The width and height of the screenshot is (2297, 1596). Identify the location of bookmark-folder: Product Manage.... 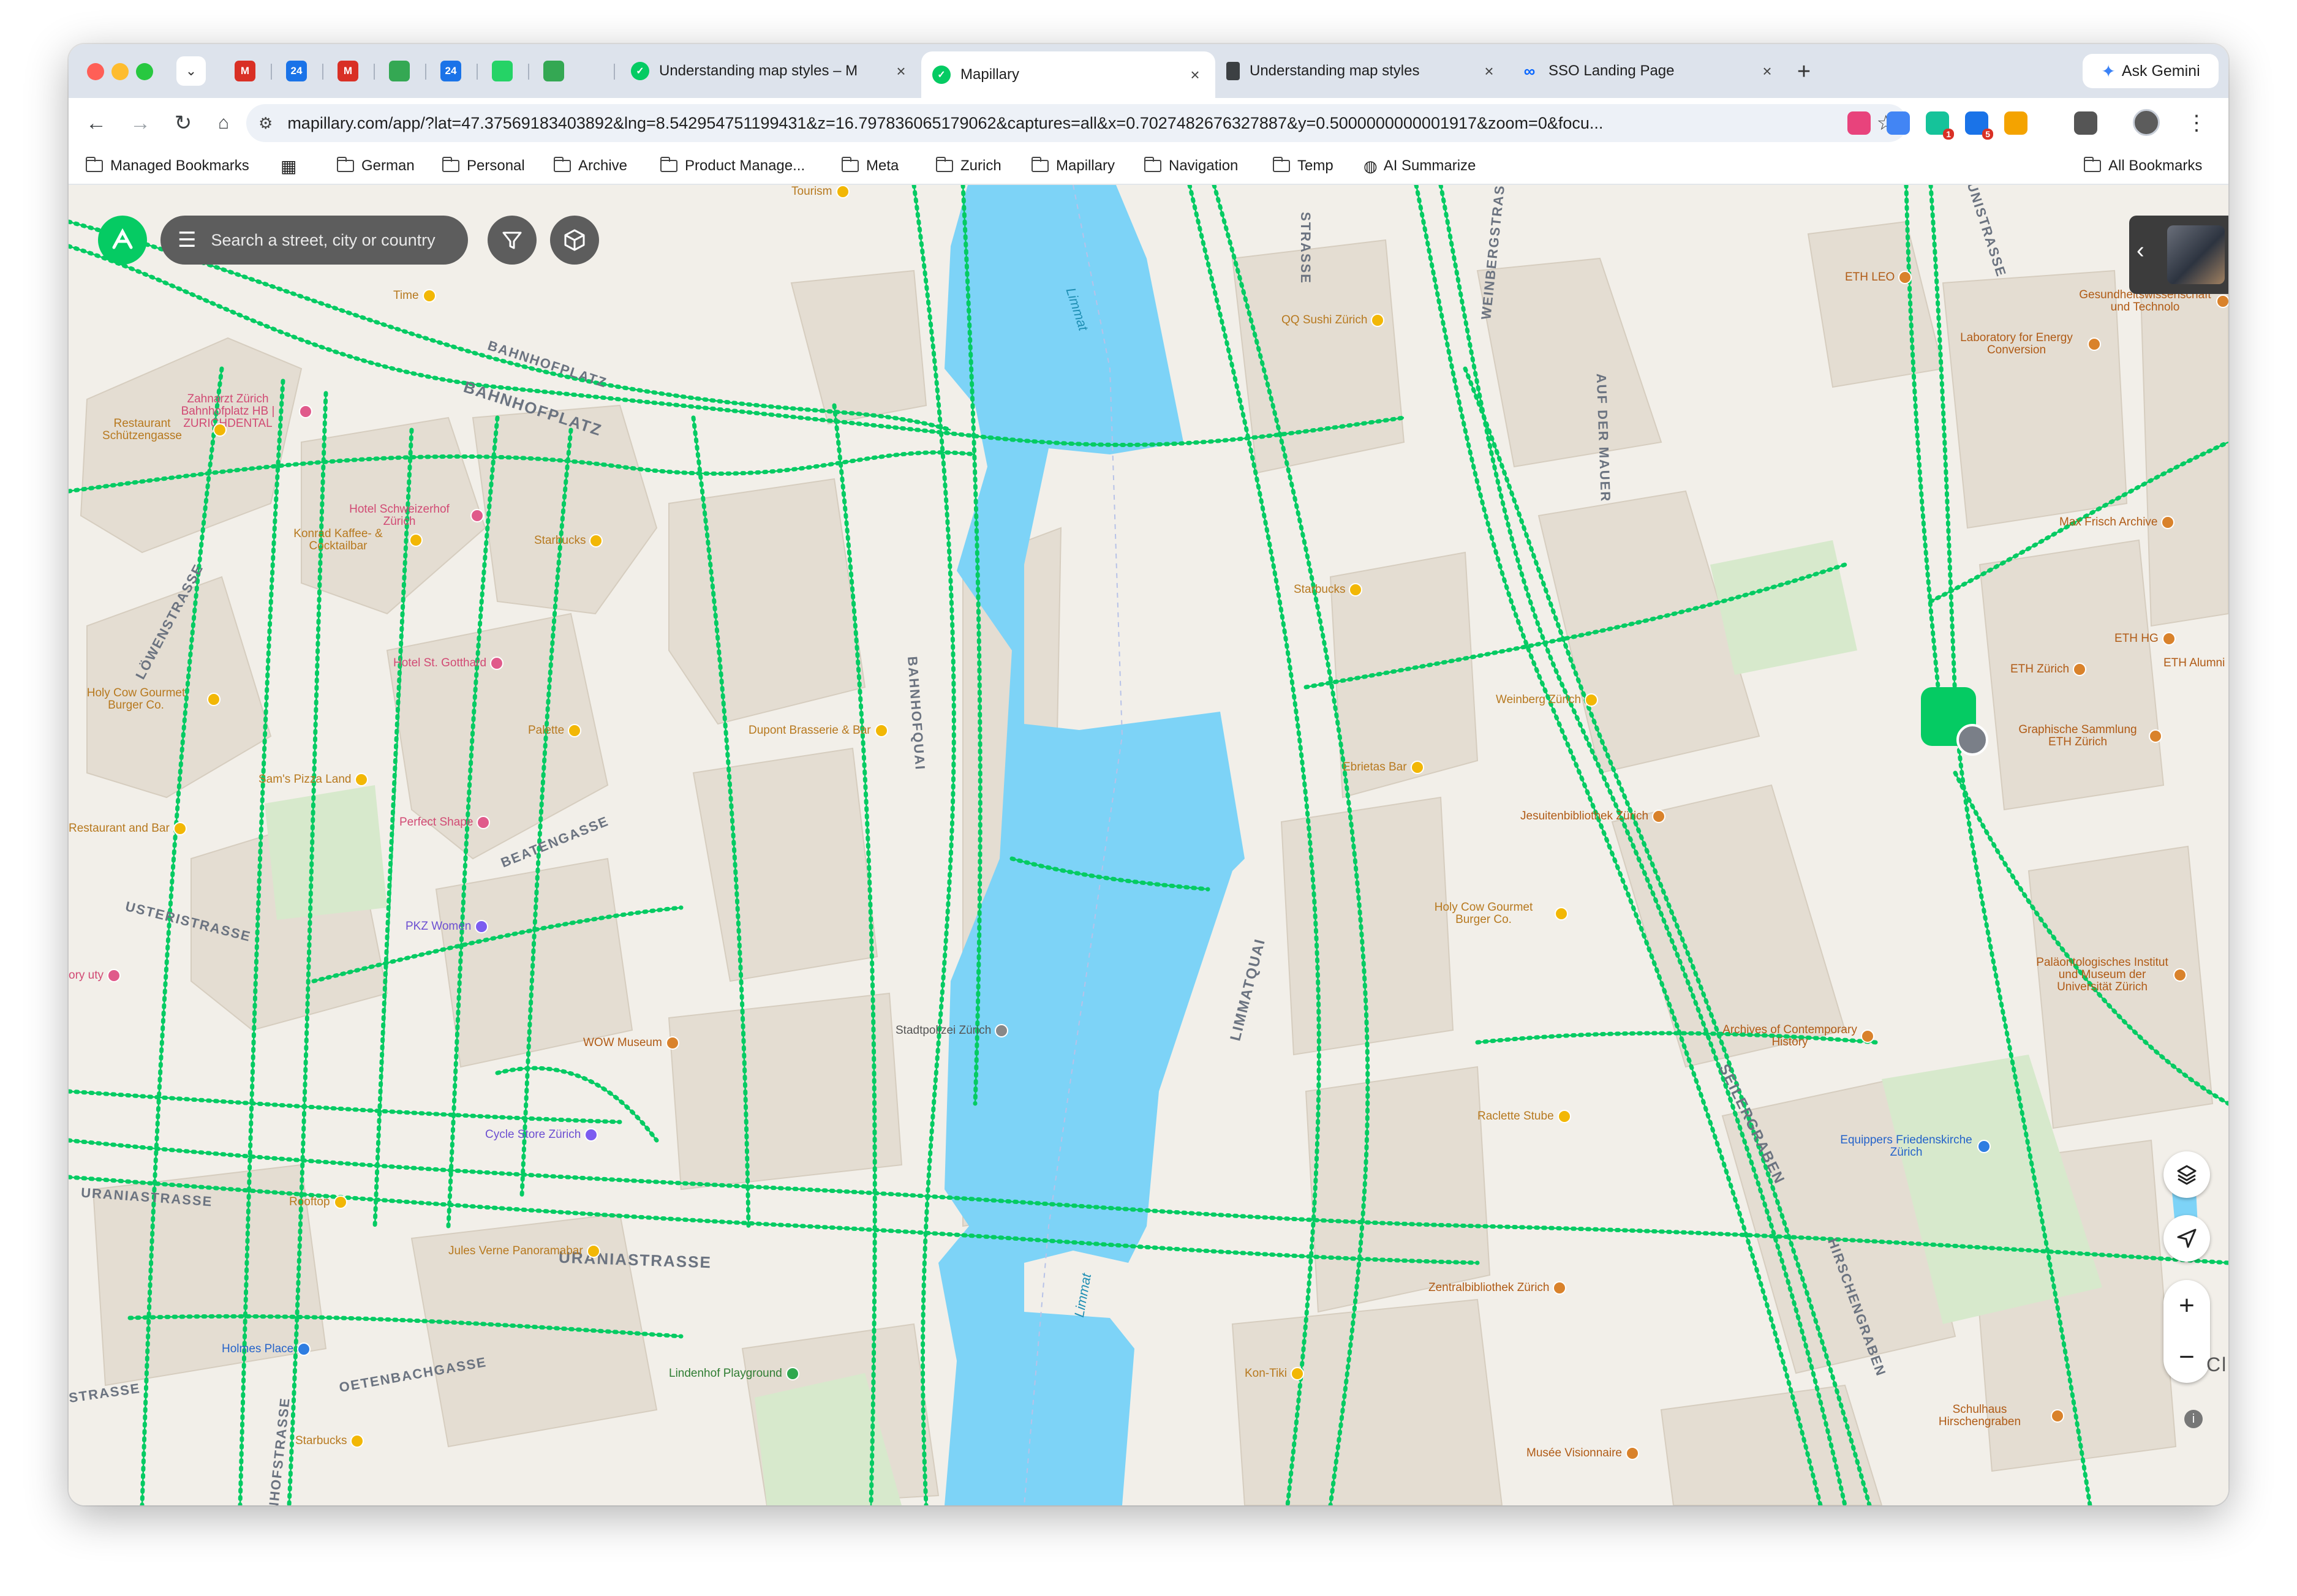
(732, 166).